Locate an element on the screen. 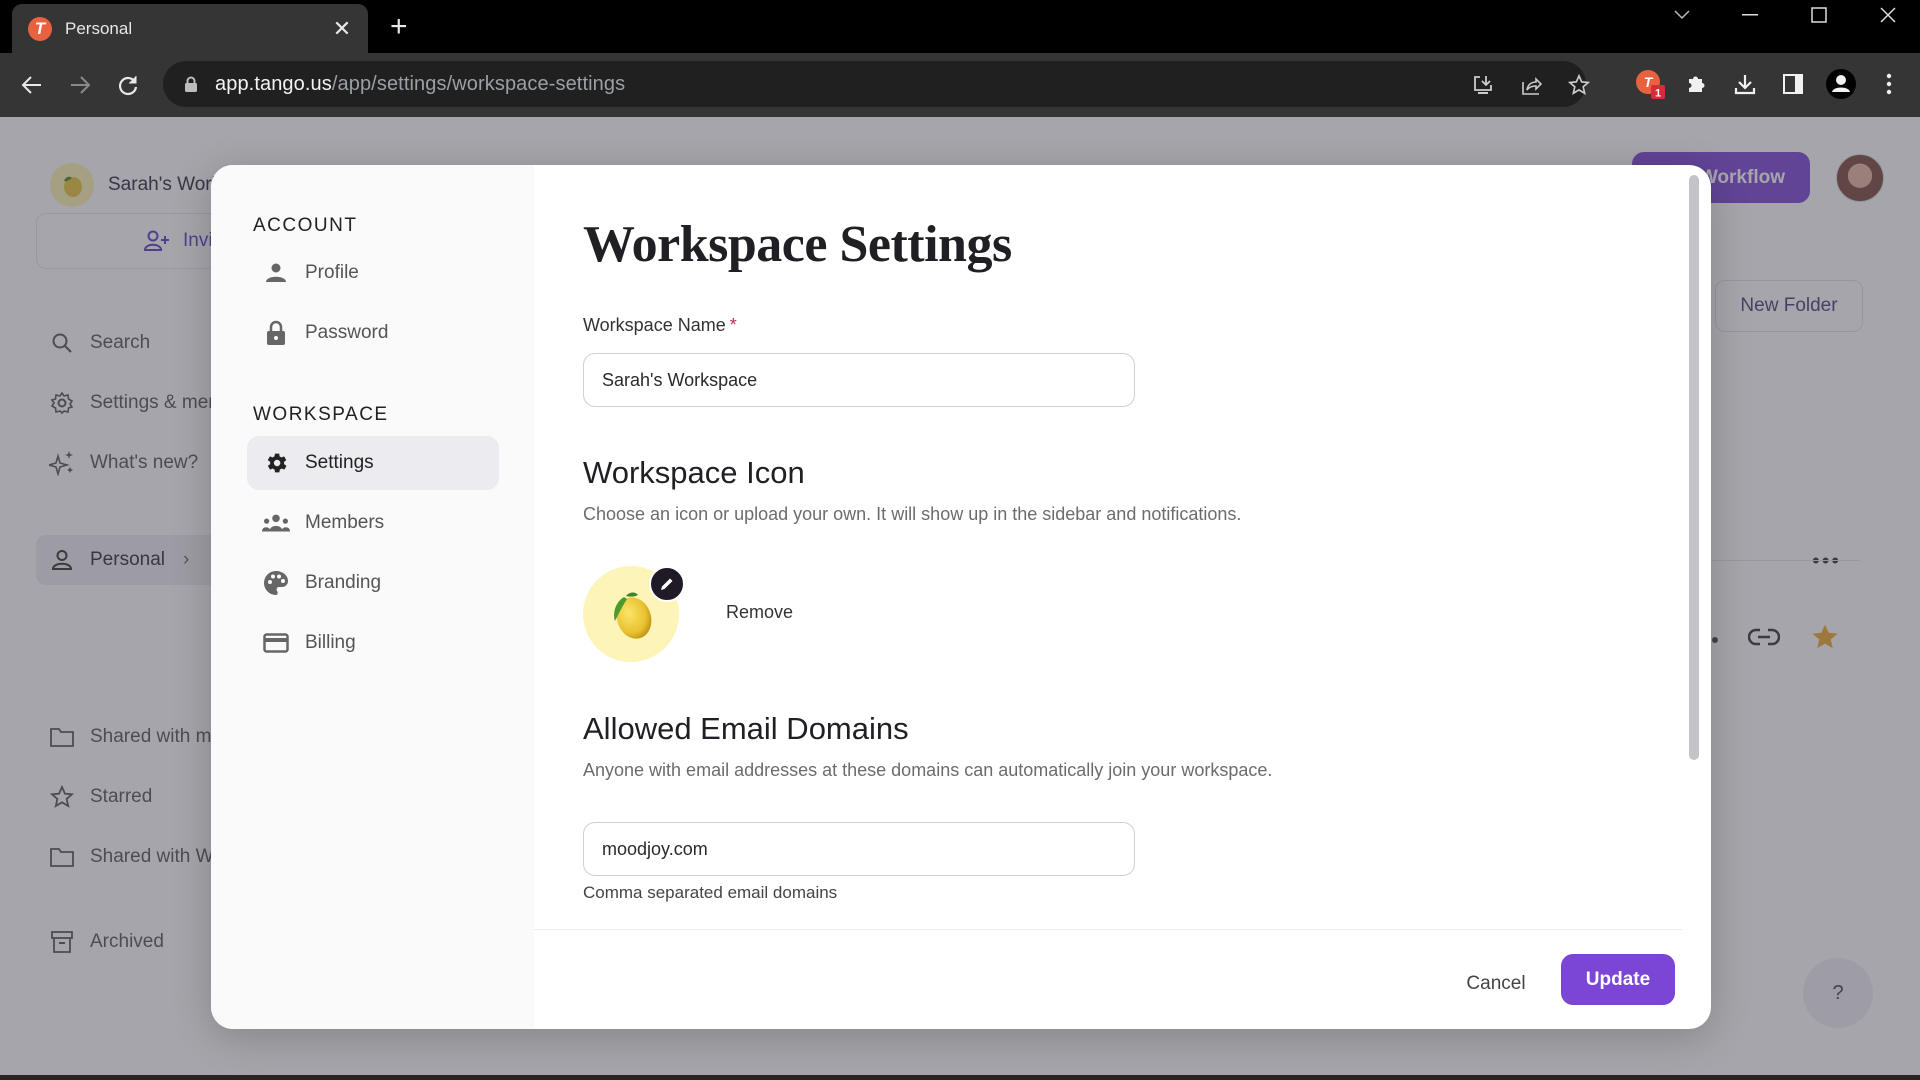  profile-icon is located at coordinates (1841, 84).